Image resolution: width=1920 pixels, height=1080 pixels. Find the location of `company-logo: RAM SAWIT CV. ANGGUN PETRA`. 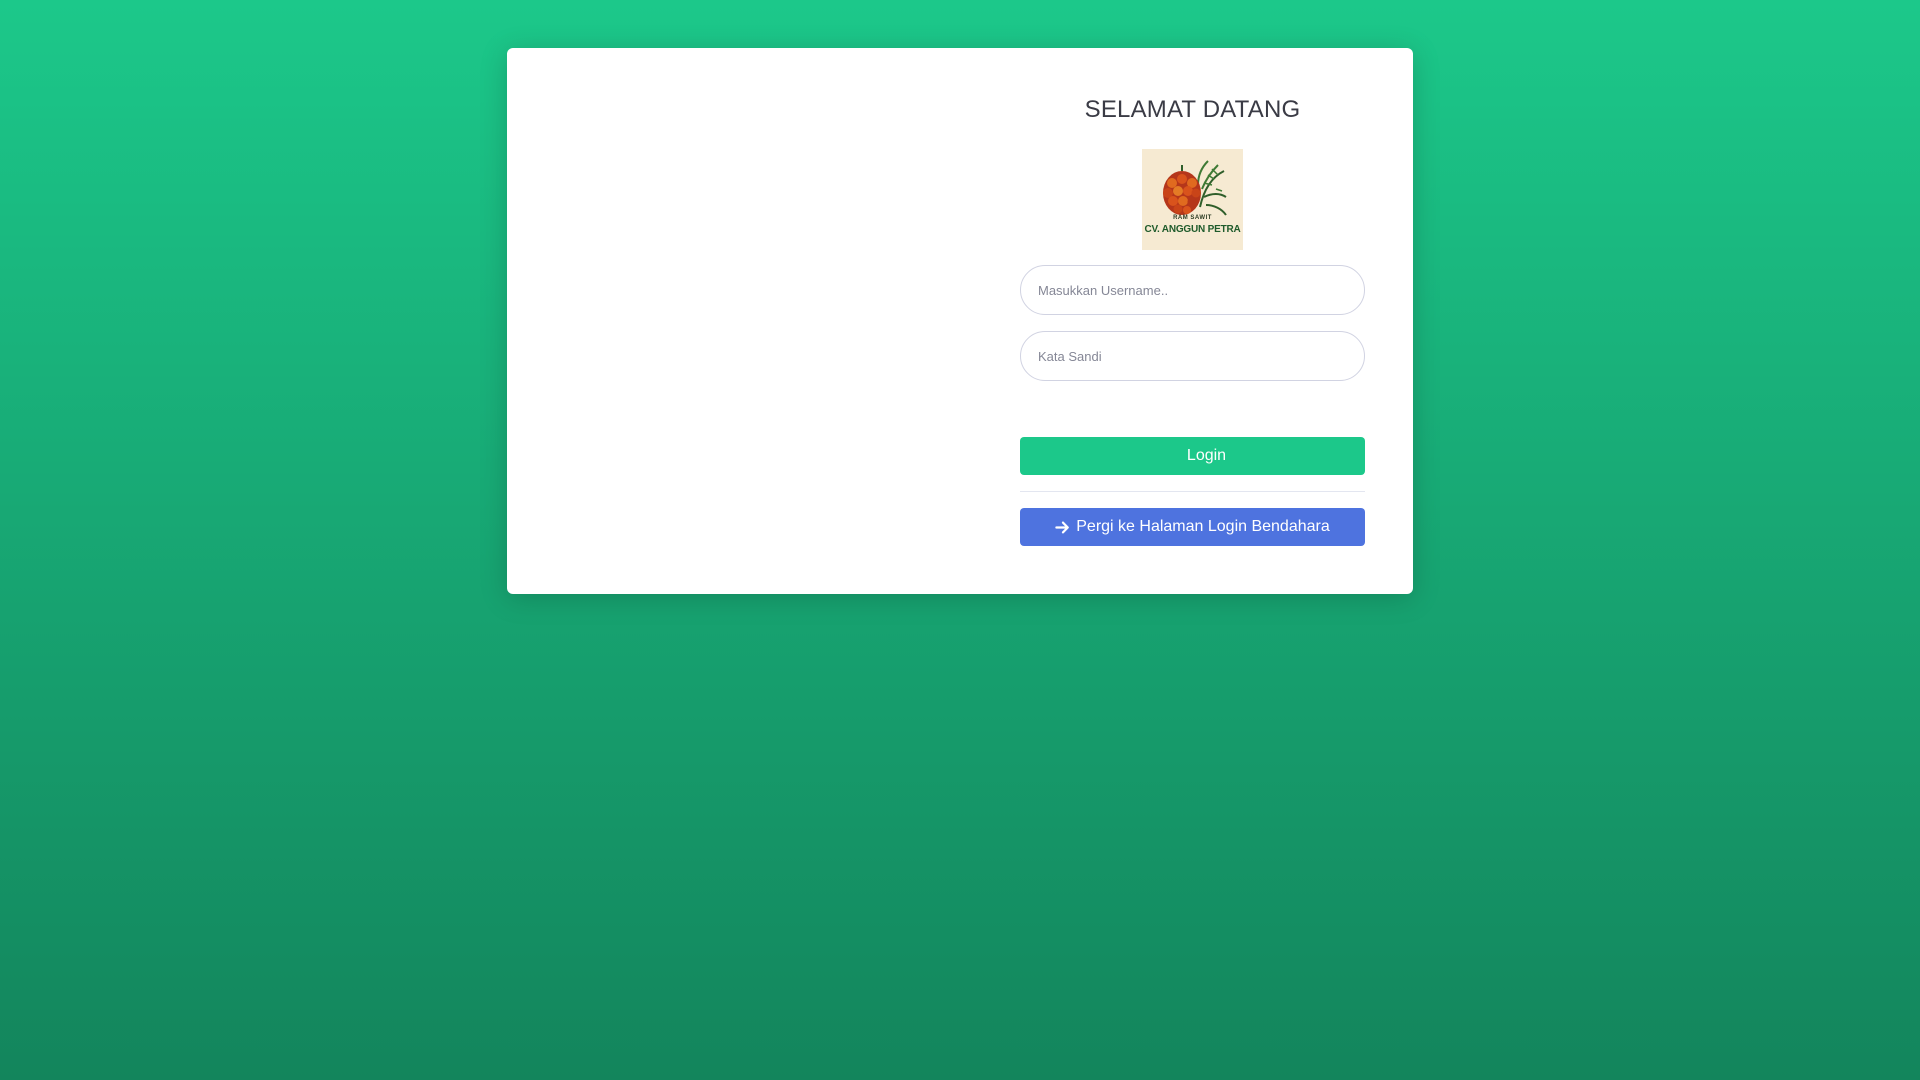

company-logo: RAM SAWIT CV. ANGGUN PETRA is located at coordinates (1192, 199).